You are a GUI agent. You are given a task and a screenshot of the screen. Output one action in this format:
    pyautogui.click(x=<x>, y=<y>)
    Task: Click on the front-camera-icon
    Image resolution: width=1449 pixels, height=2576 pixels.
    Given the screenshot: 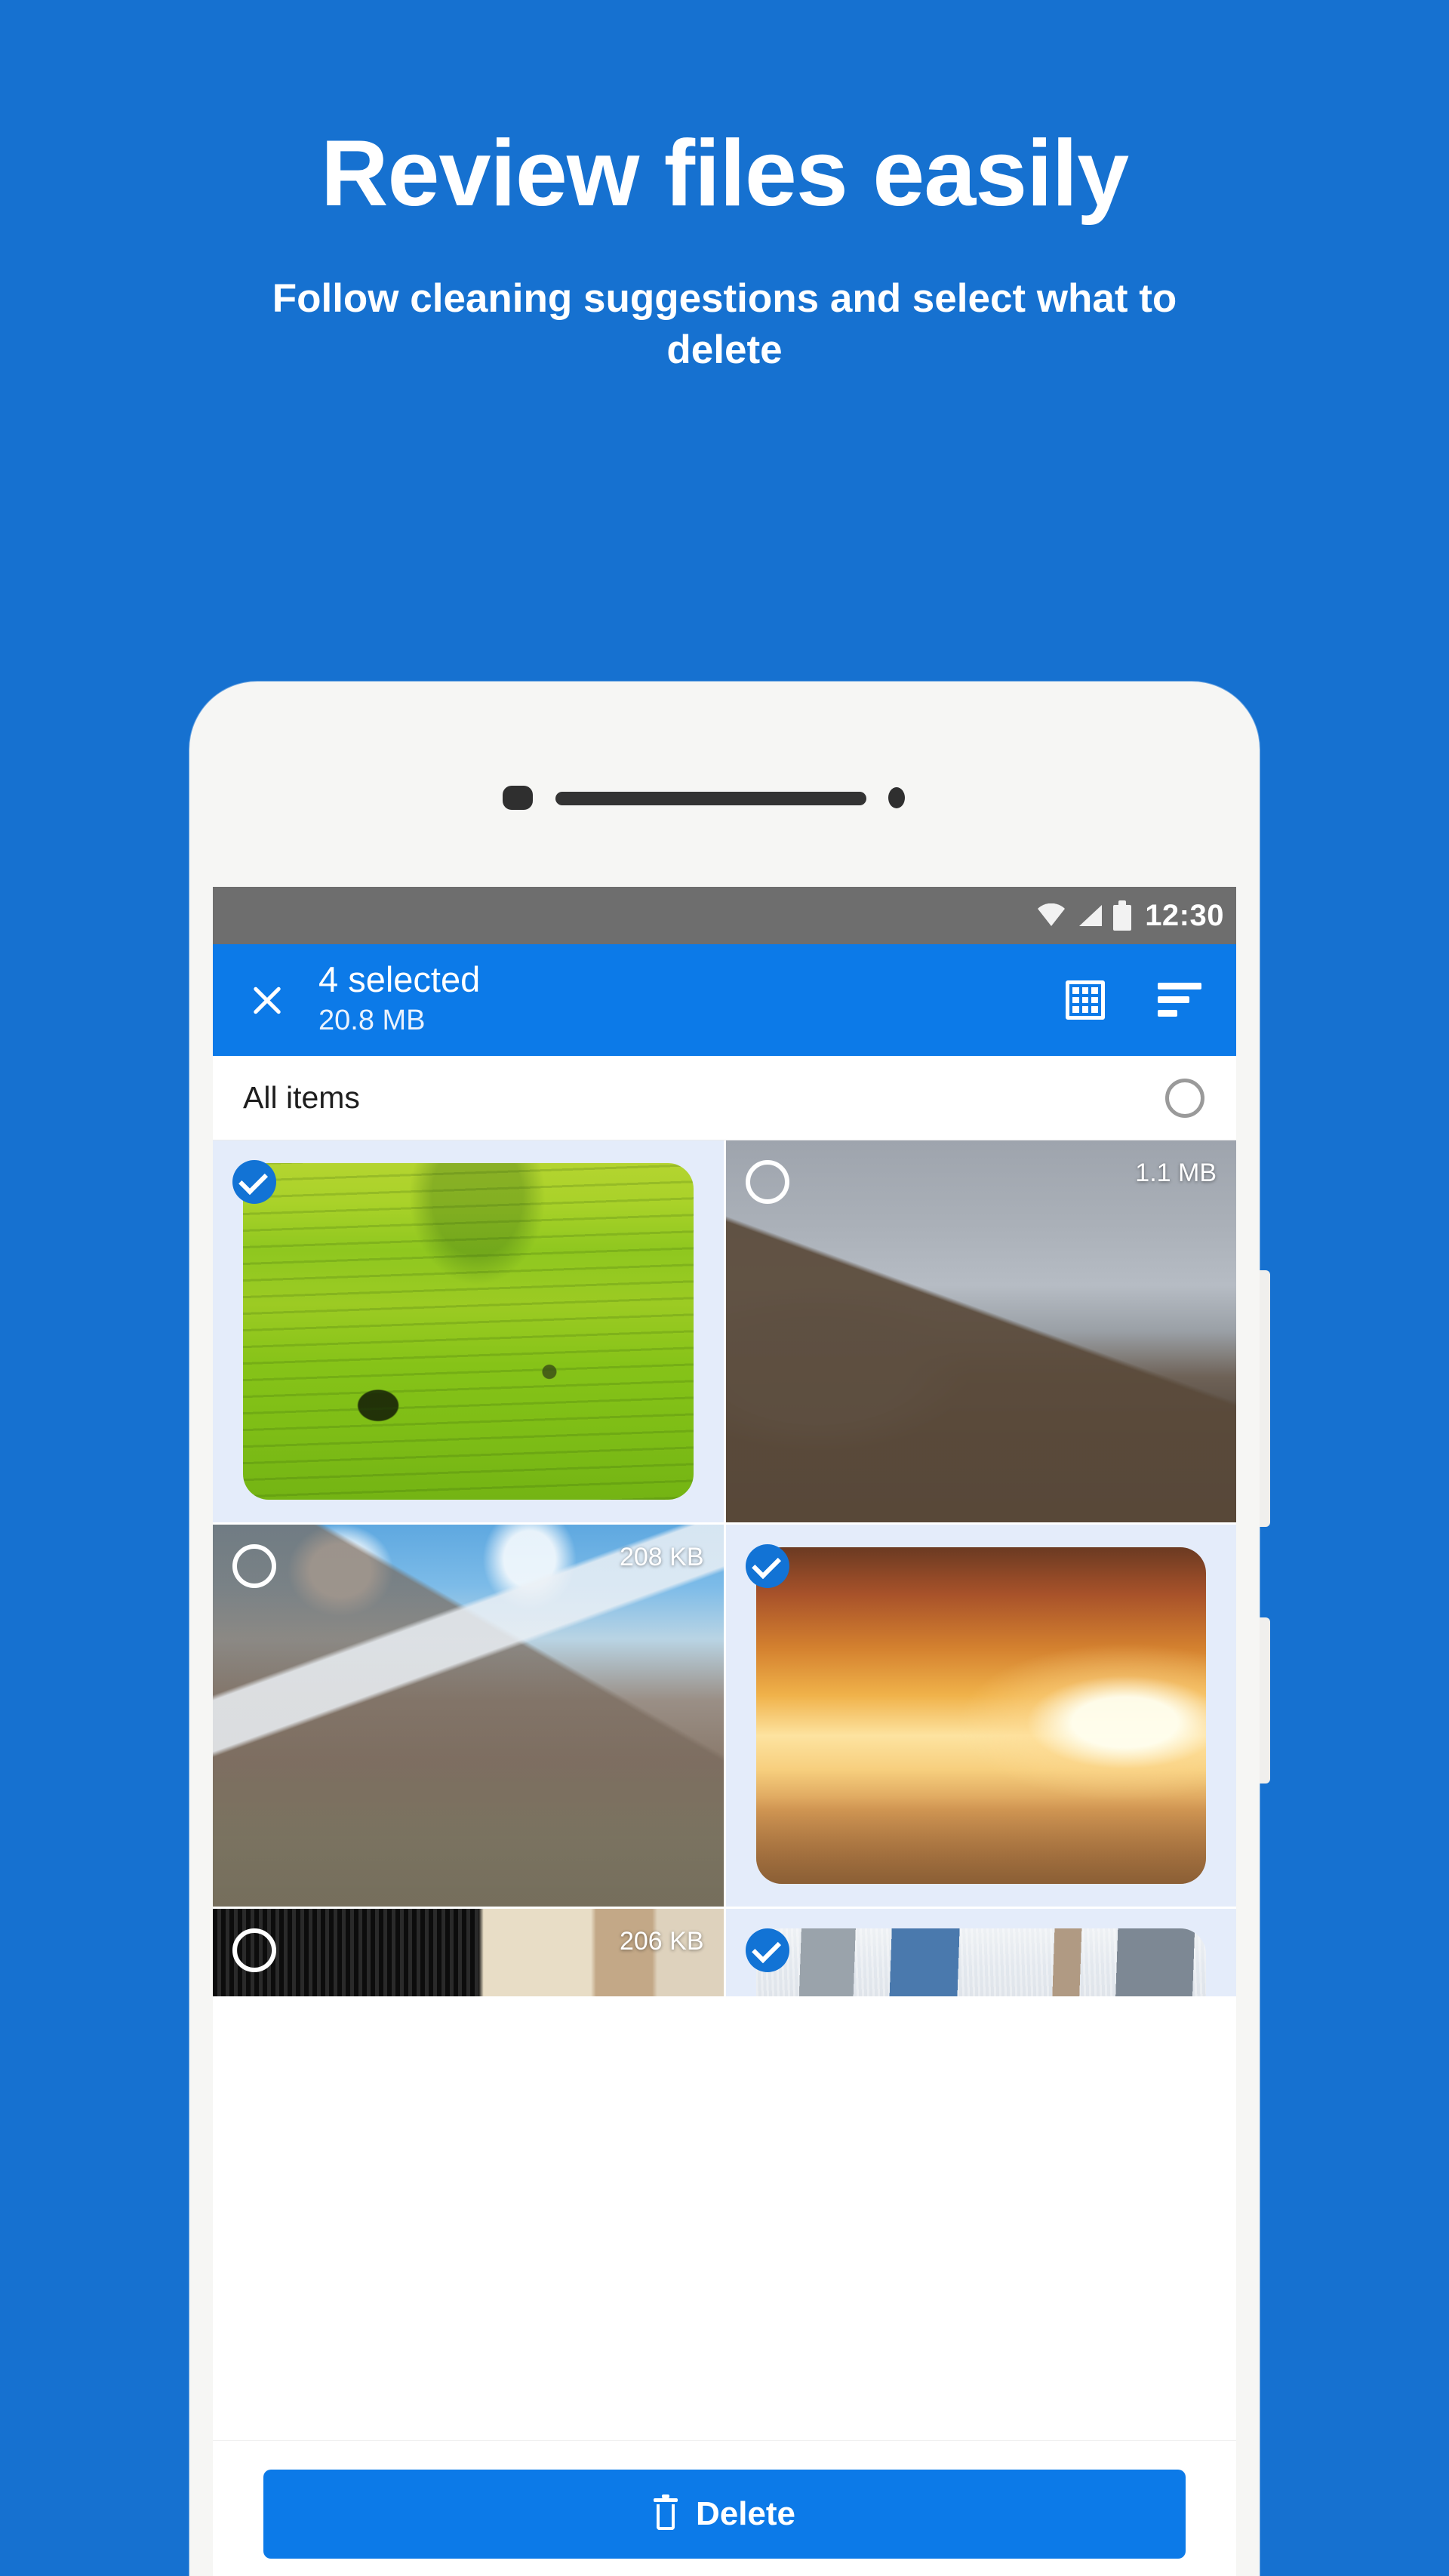 What is the action you would take?
    pyautogui.click(x=518, y=798)
    